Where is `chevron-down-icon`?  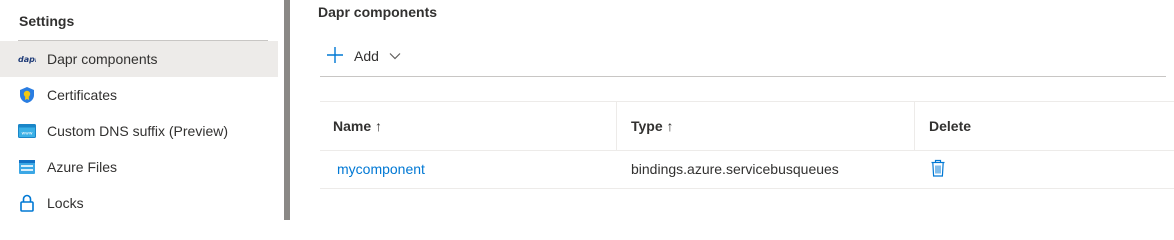
chevron-down-icon is located at coordinates (395, 56).